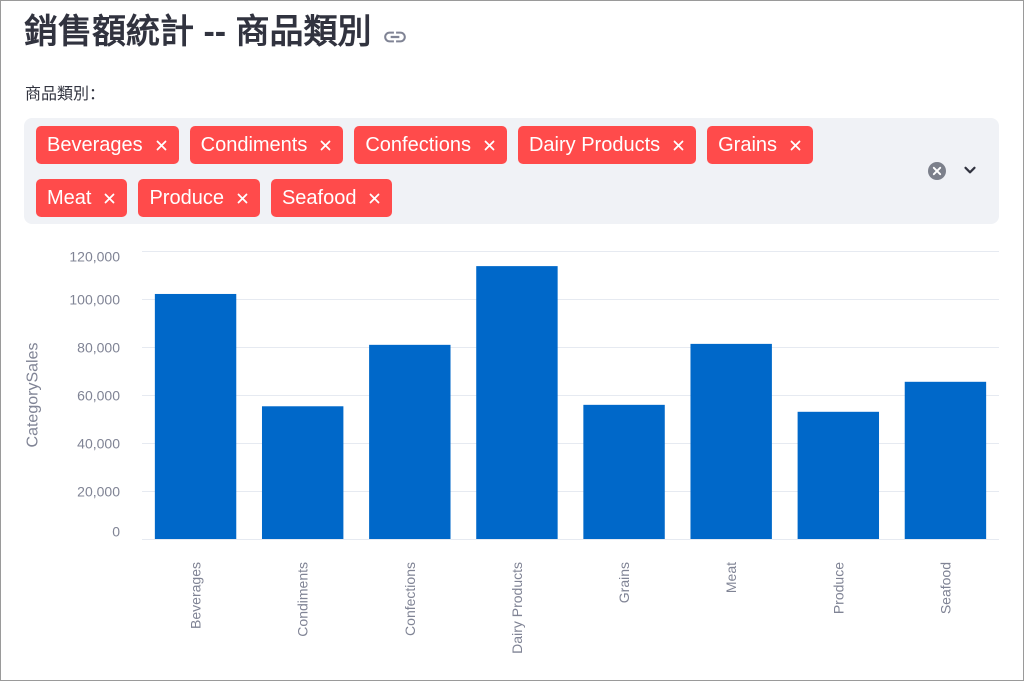 The width and height of the screenshot is (1024, 681). What do you see at coordinates (624, 582) in the screenshot?
I see `x-tick-label: Grains` at bounding box center [624, 582].